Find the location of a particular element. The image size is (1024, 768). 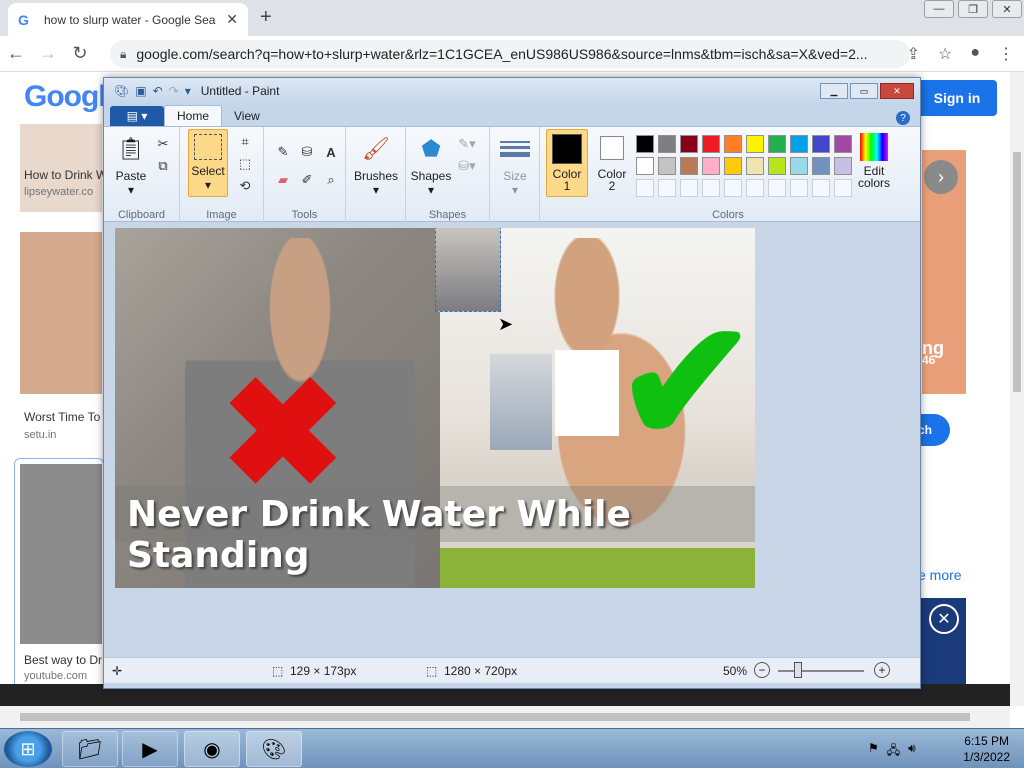

pencil-icon: ✎ is located at coordinates (283, 152).